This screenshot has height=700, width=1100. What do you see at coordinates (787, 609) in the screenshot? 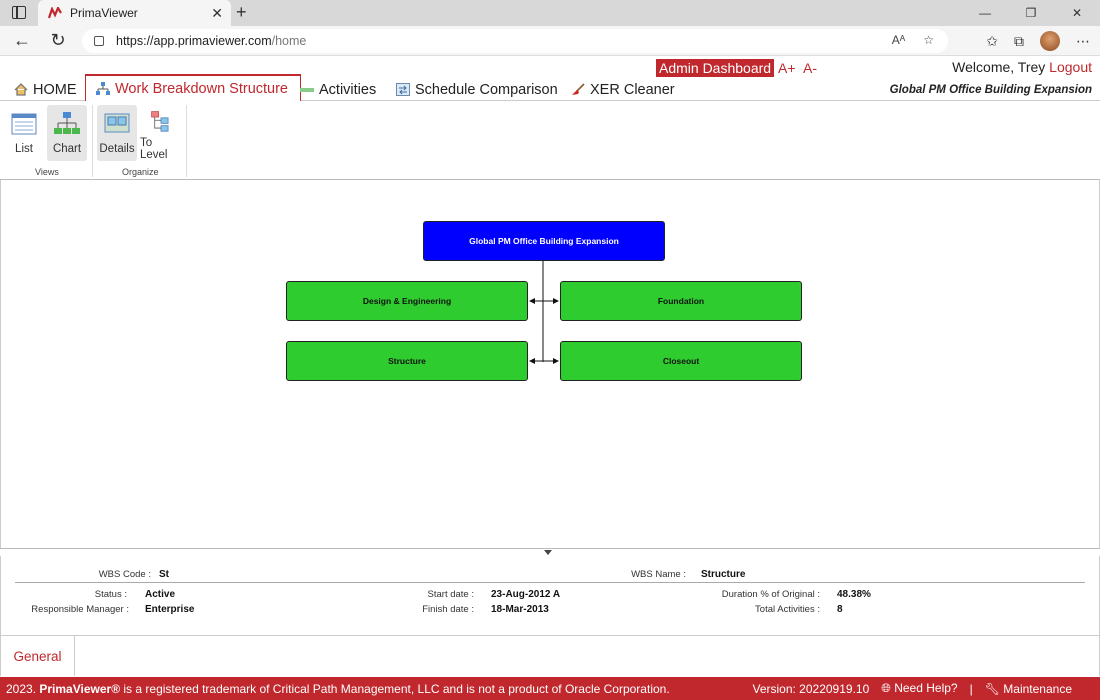
I see `total-activities-label: Total Activities :` at bounding box center [787, 609].